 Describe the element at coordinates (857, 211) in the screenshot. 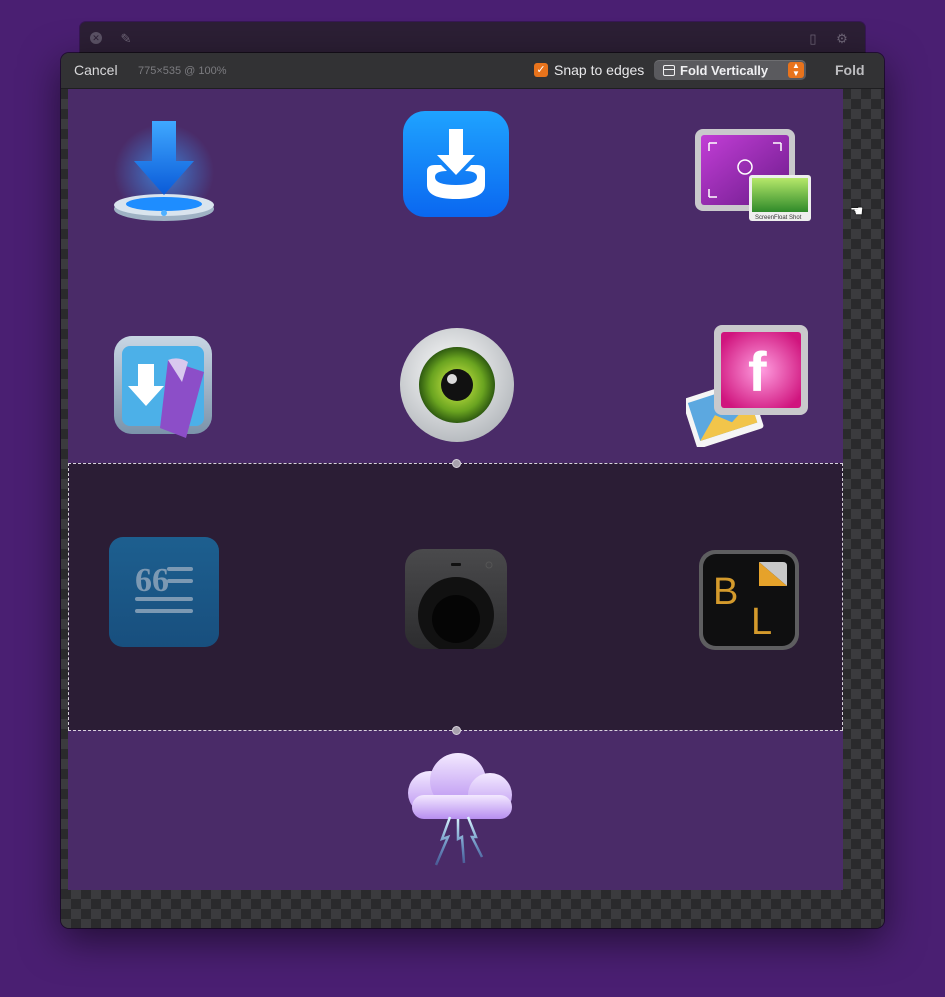

I see `hand-cursor-icon: ☚` at that location.